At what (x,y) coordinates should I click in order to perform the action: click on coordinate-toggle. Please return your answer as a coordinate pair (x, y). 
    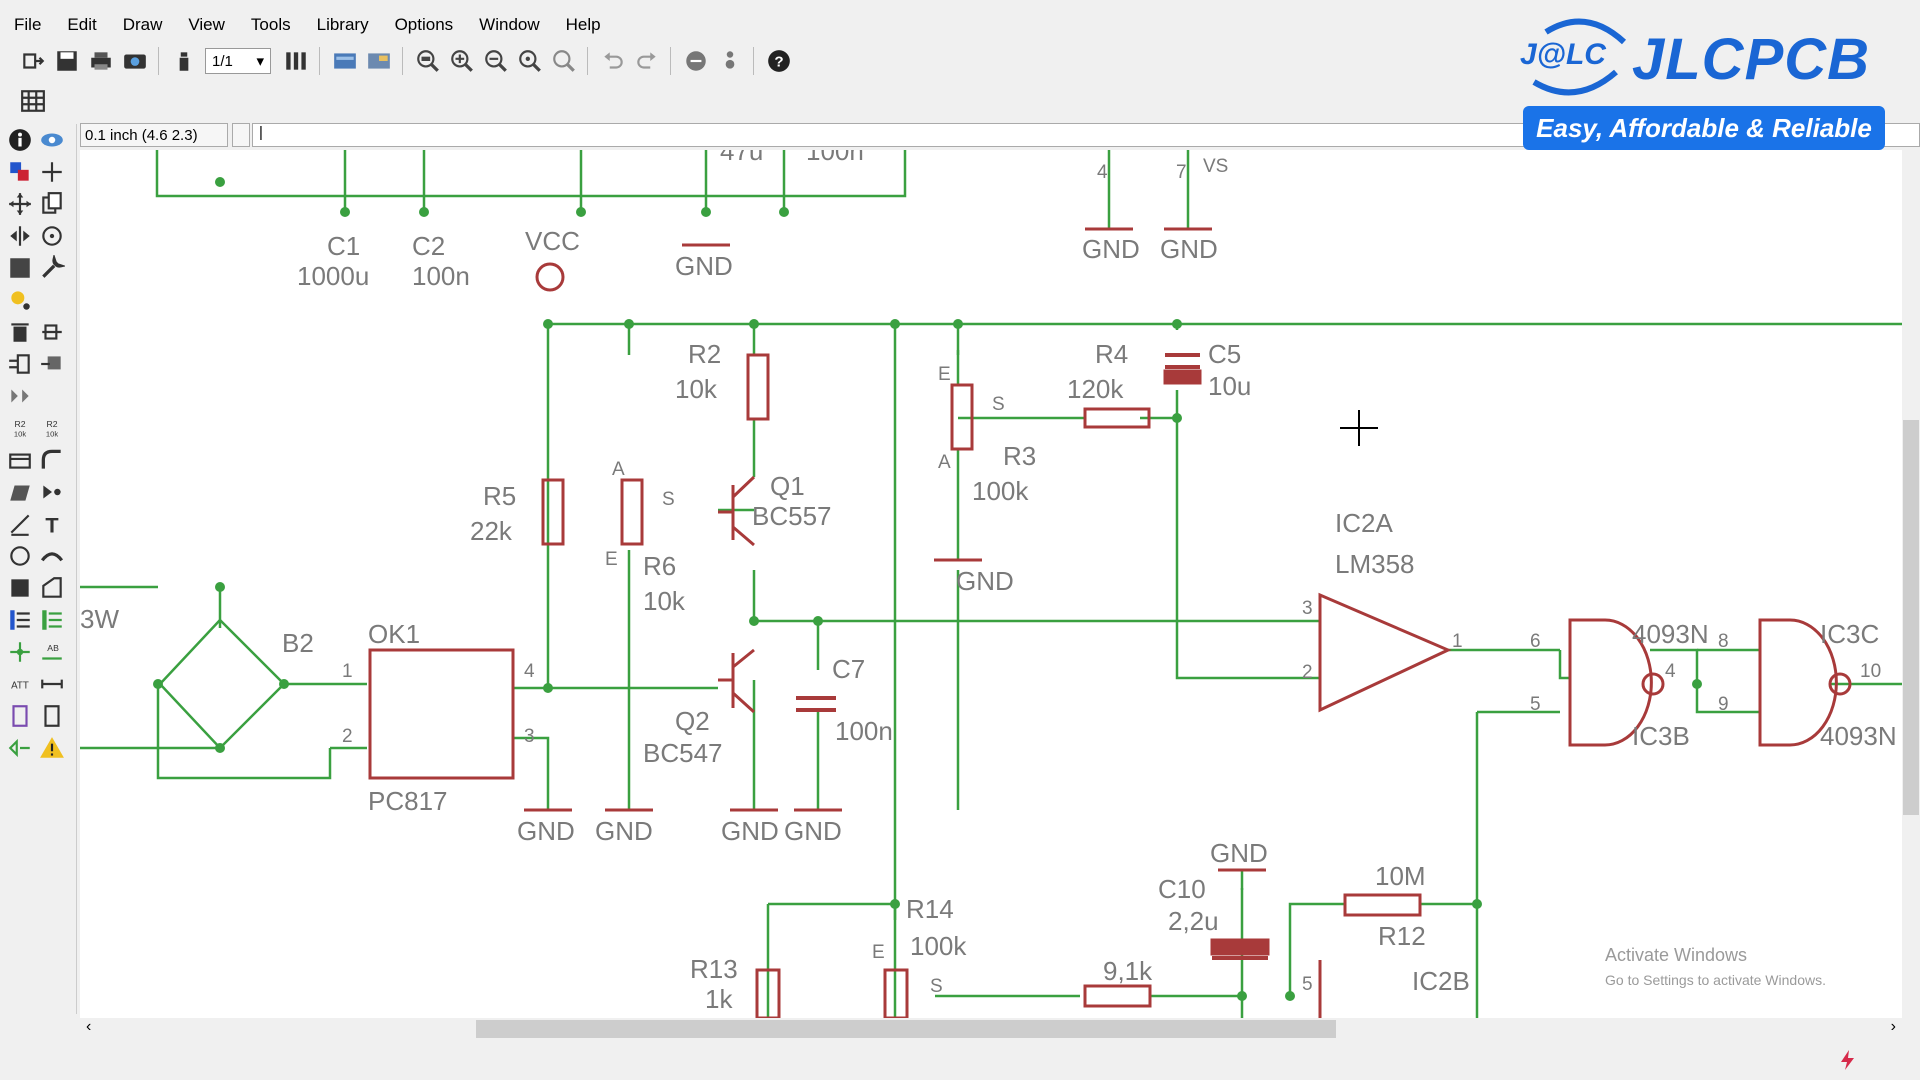
    Looking at the image, I should click on (241, 135).